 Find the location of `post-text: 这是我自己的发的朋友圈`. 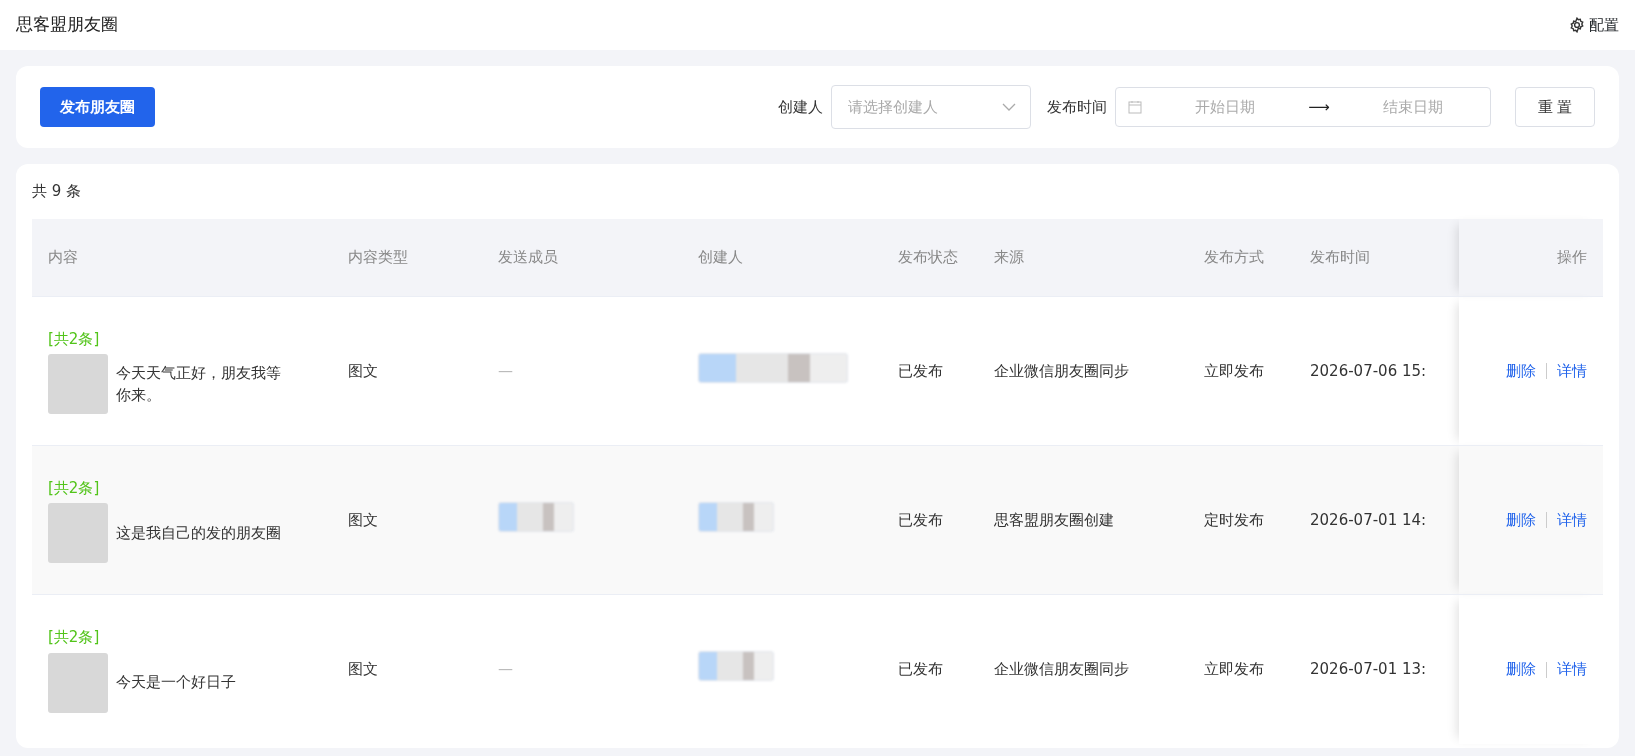

post-text: 这是我自己的发的朋友圈 is located at coordinates (198, 533).